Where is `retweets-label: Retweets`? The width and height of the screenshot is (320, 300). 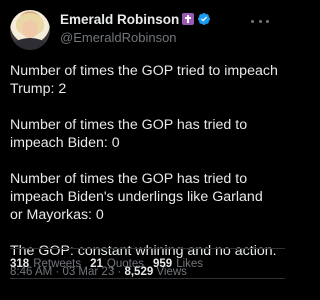
retweets-label: Retweets is located at coordinates (57, 263).